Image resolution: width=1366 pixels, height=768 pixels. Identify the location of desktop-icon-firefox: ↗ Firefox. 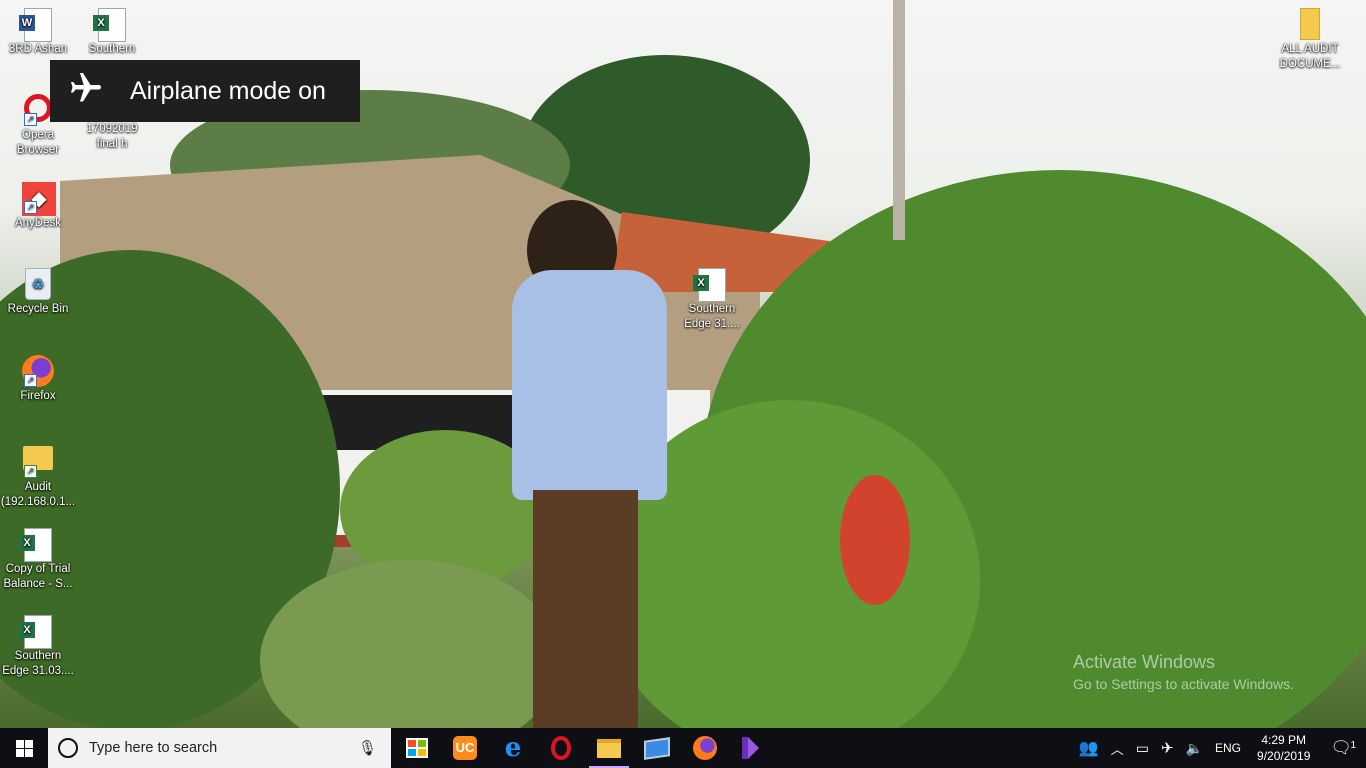
(38, 379).